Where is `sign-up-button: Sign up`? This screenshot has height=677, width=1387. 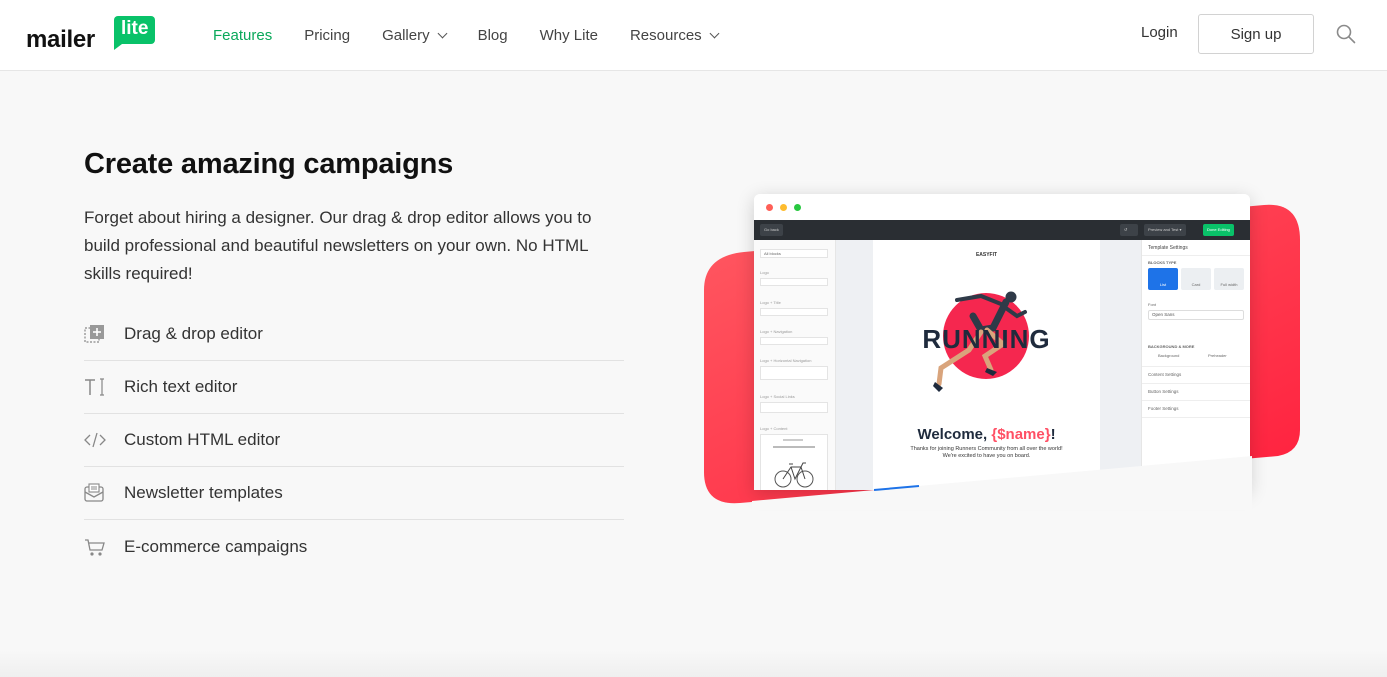
sign-up-button: Sign up is located at coordinates (1256, 34).